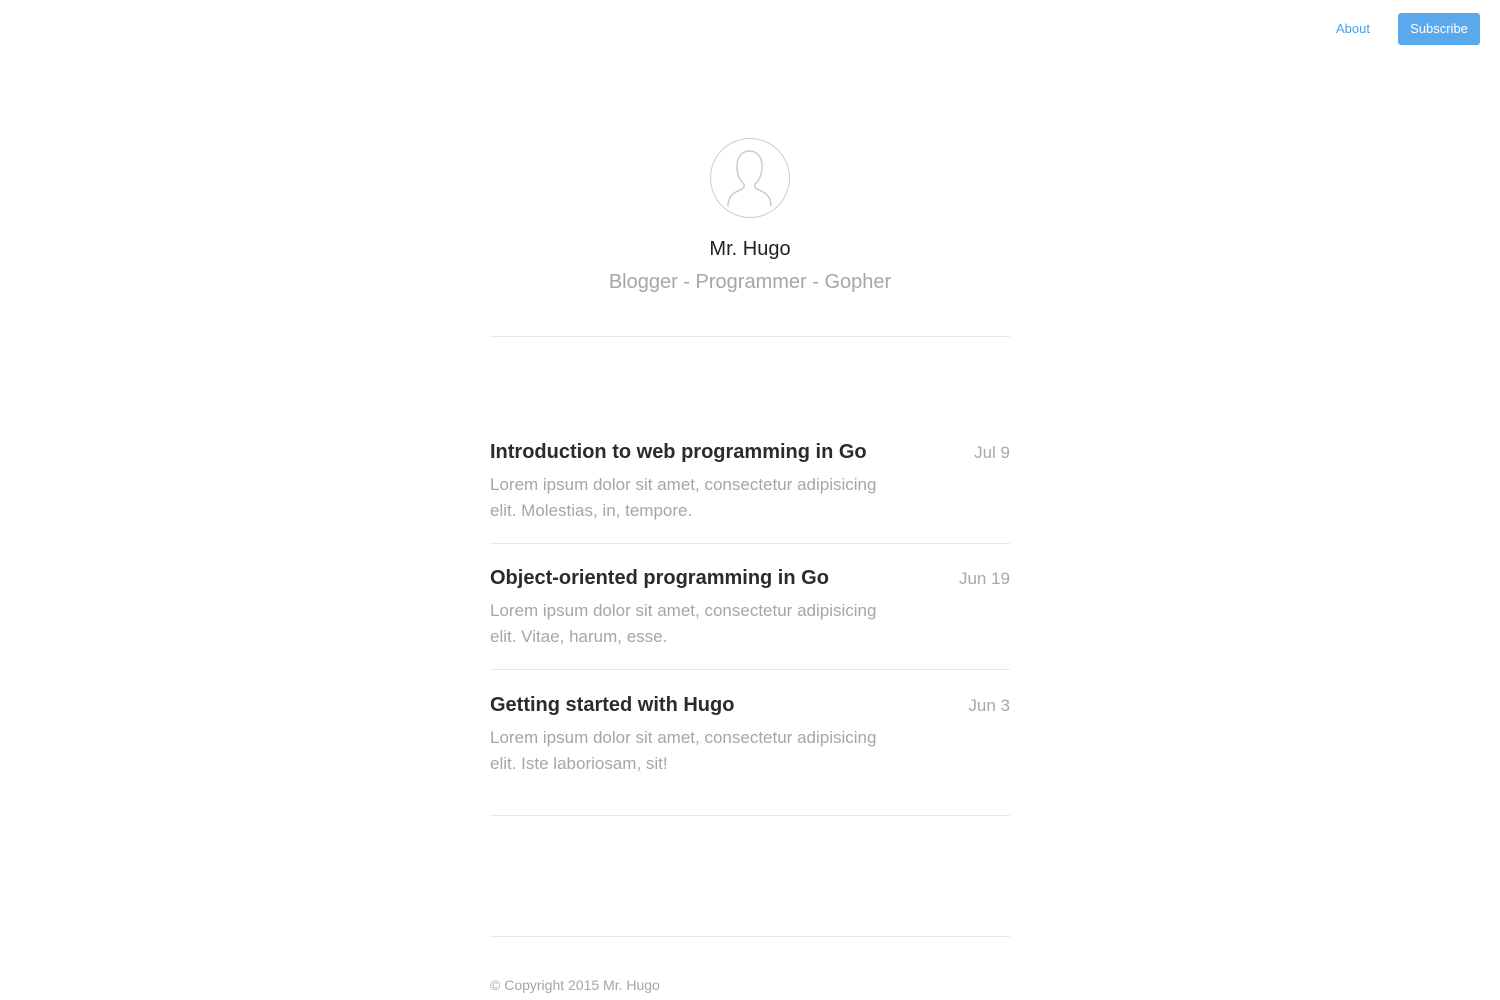 Image resolution: width=1500 pixels, height=1000 pixels. What do you see at coordinates (750, 815) in the screenshot?
I see `post-list-end-divider` at bounding box center [750, 815].